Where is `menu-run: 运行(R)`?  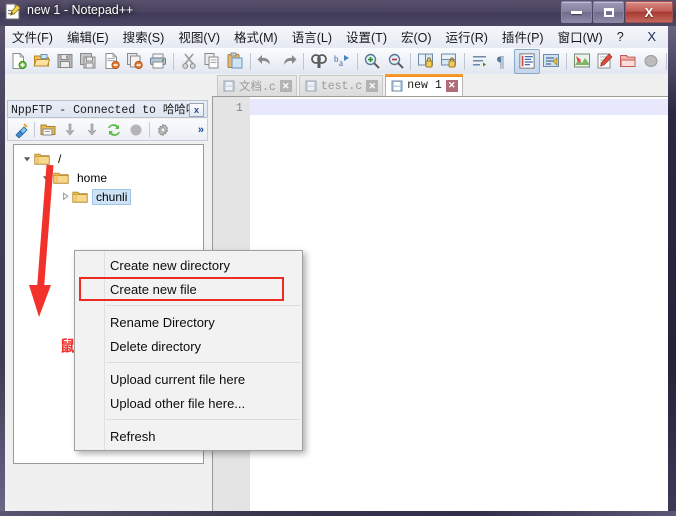 menu-run: 运行(R) is located at coordinates (467, 37).